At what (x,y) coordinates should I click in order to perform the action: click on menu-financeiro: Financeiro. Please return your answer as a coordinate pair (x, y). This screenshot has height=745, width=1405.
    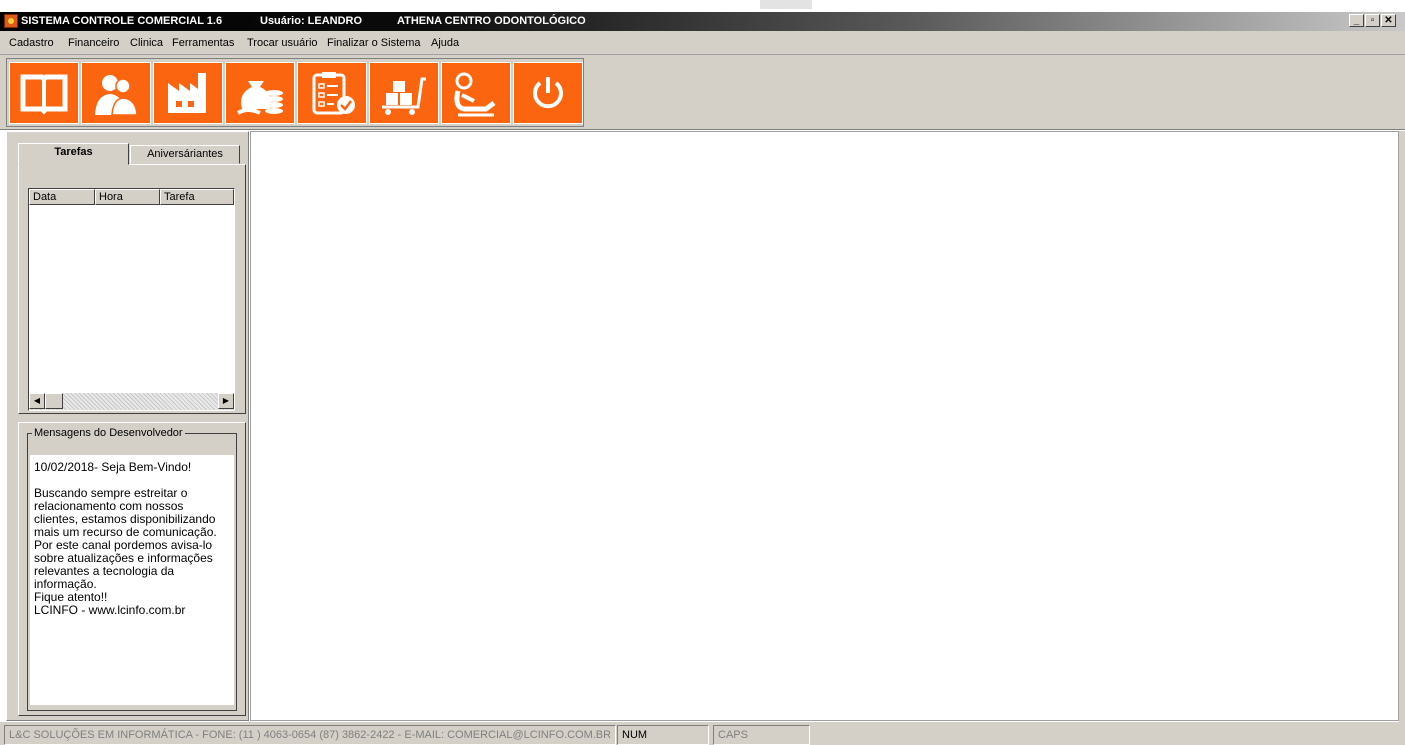
    Looking at the image, I should click on (93, 43).